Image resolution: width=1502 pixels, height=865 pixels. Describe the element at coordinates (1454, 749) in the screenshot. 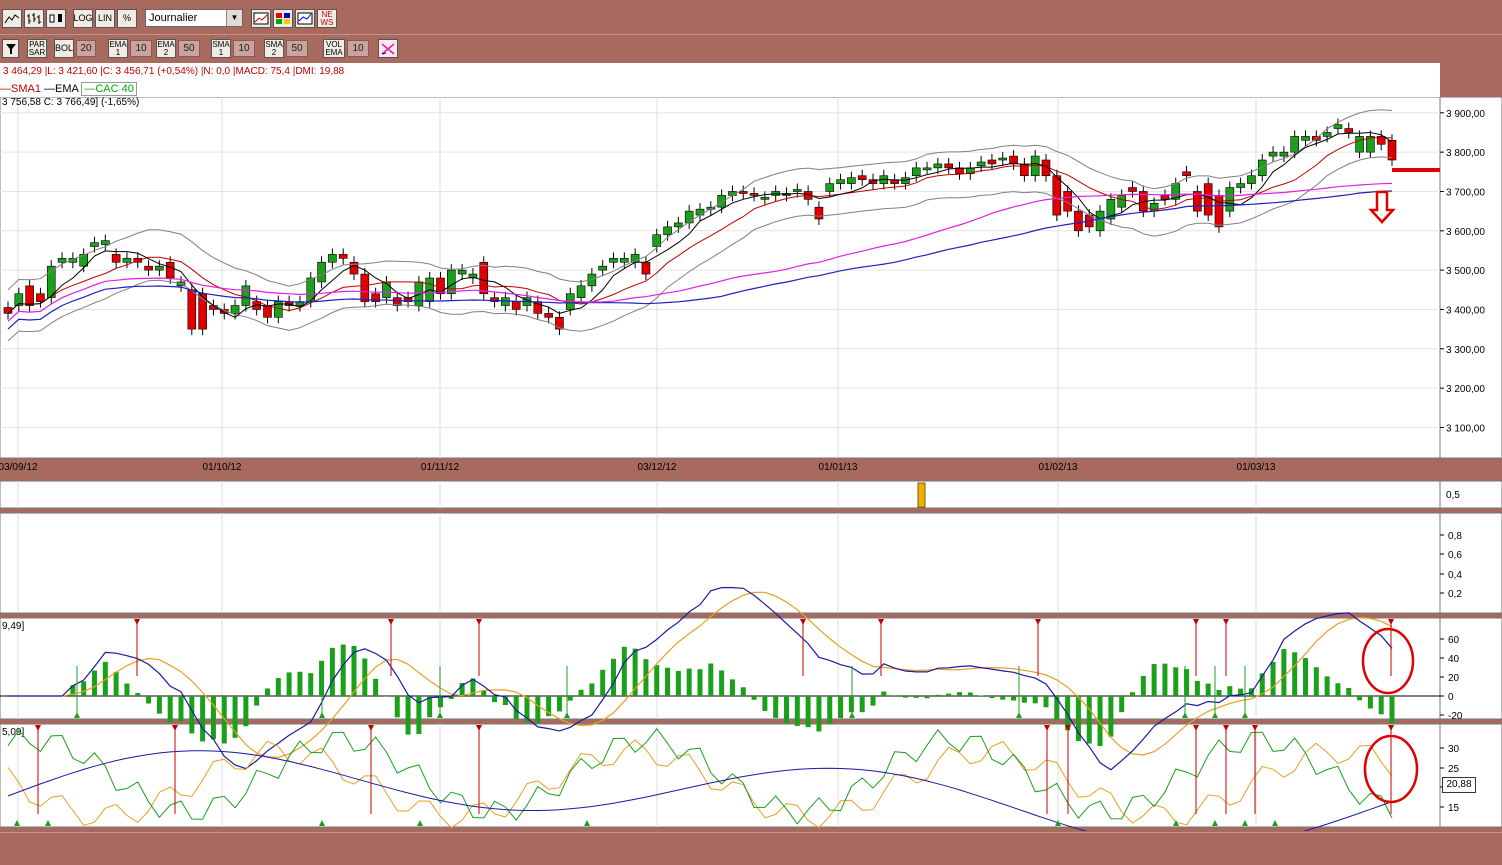

I see `dmi-tick-label: 30` at that location.